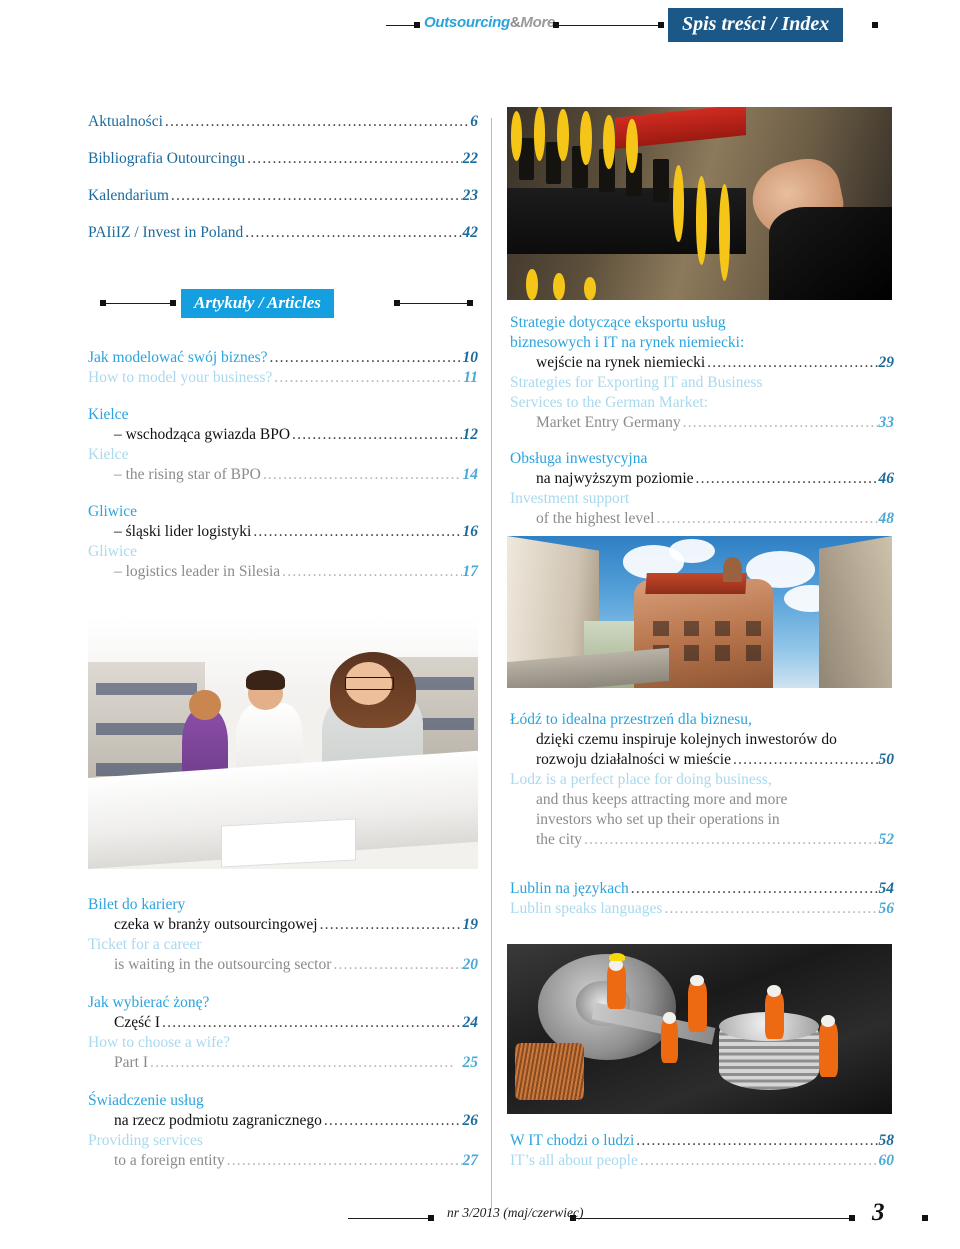  Describe the element at coordinates (549, 1071) in the screenshot. I see `photo-ribbon-cable` at that location.